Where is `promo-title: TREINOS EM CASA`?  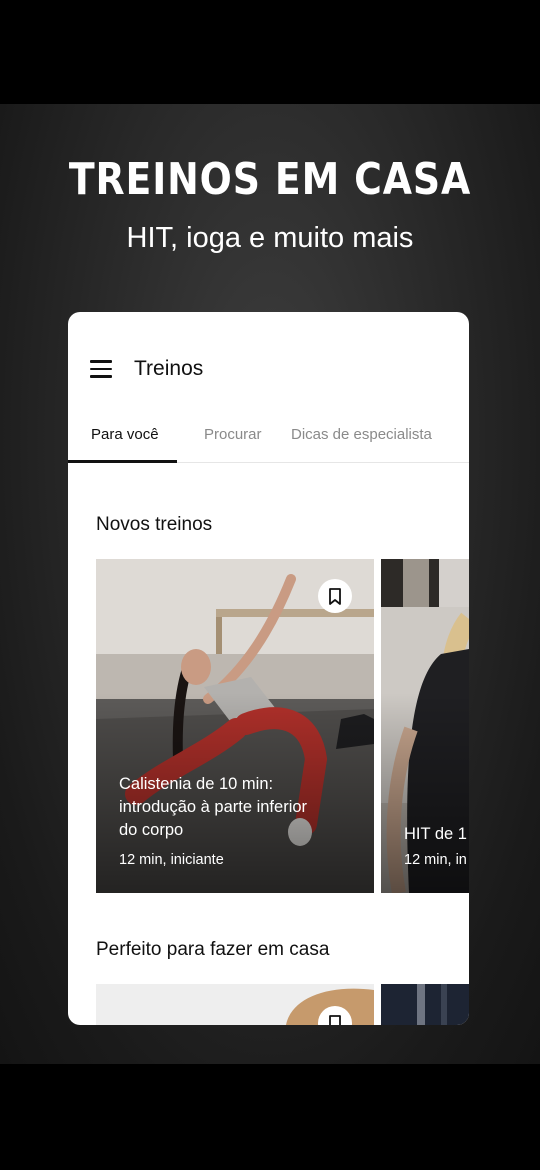
promo-title: TREINOS EM CASA is located at coordinates (270, 179).